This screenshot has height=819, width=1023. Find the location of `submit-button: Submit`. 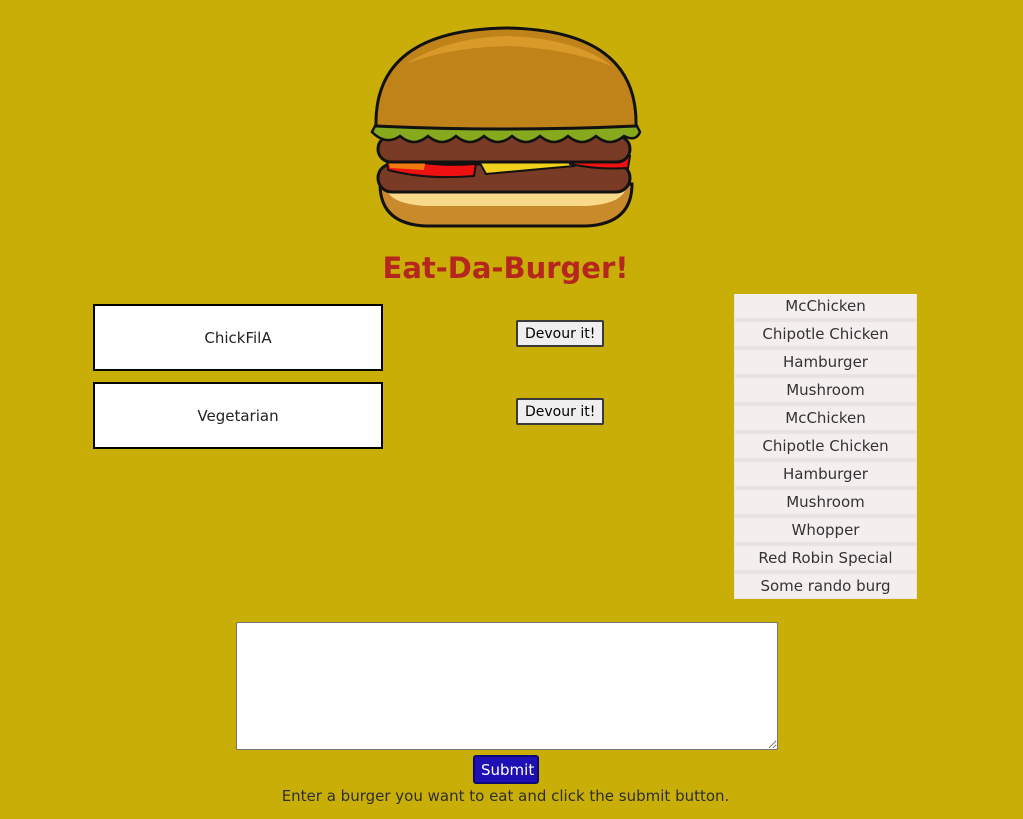

submit-button: Submit is located at coordinates (506, 769).